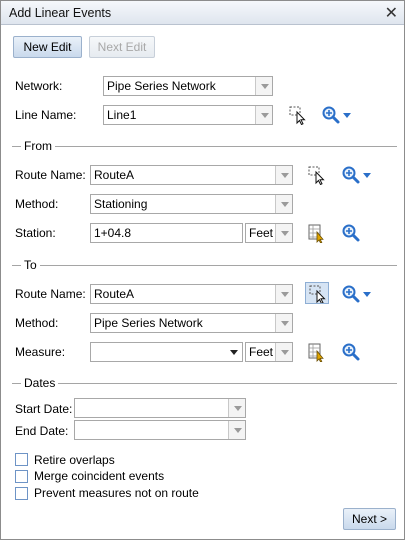  What do you see at coordinates (37, 204) in the screenshot?
I see `from-method-label: Method:` at bounding box center [37, 204].